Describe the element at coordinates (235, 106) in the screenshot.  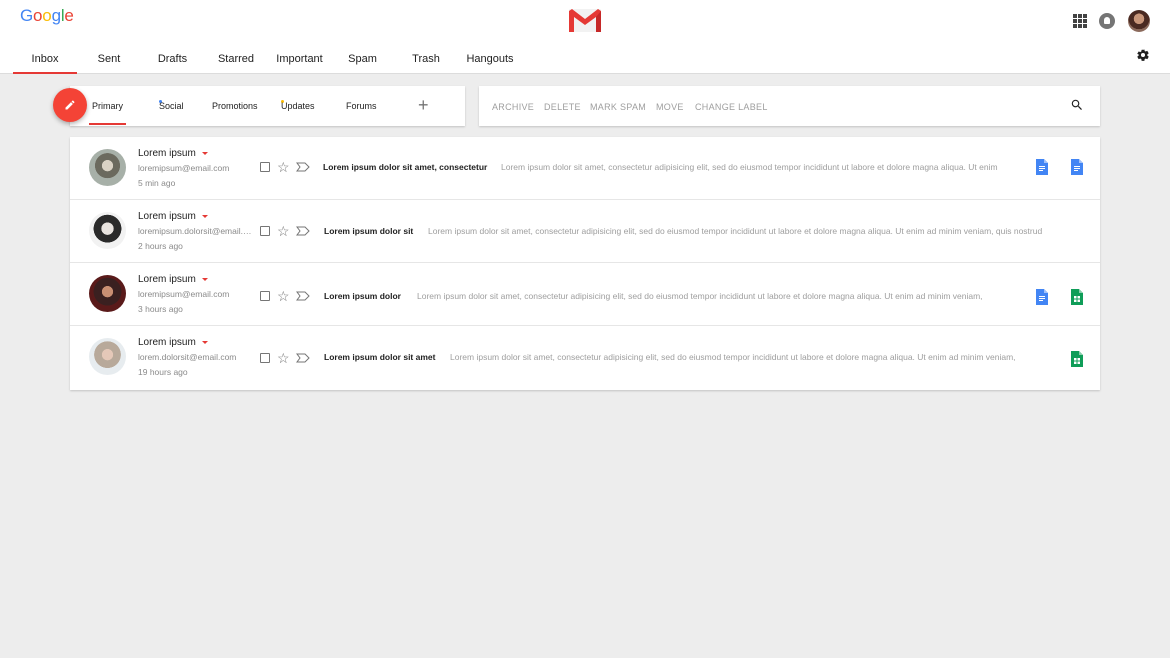
I see `tab-promotions: Promotions` at that location.